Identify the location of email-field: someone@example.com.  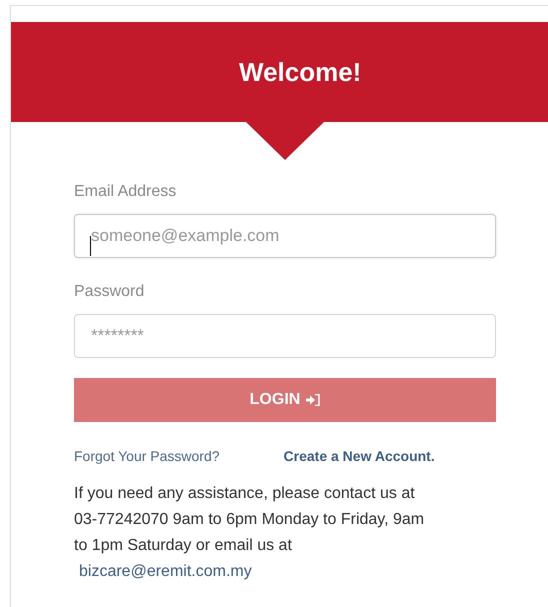
(285, 236).